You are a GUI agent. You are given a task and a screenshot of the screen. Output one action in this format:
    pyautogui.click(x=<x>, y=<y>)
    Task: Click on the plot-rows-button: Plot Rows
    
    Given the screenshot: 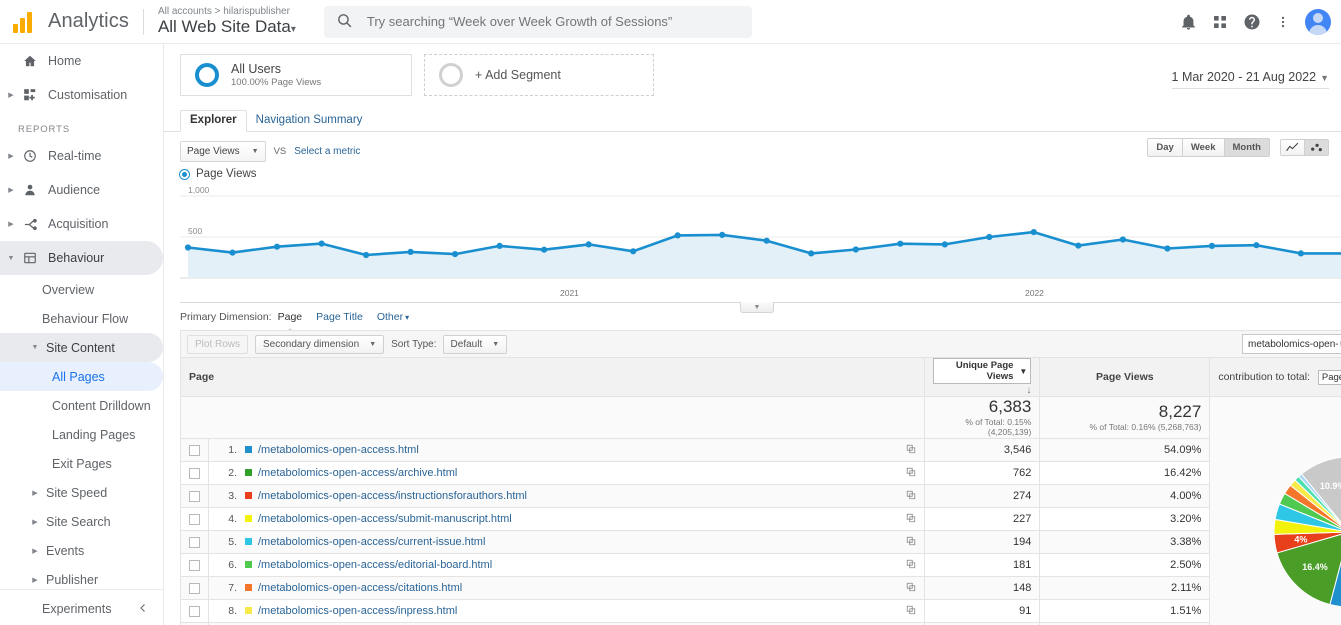 What is the action you would take?
    pyautogui.click(x=218, y=344)
    